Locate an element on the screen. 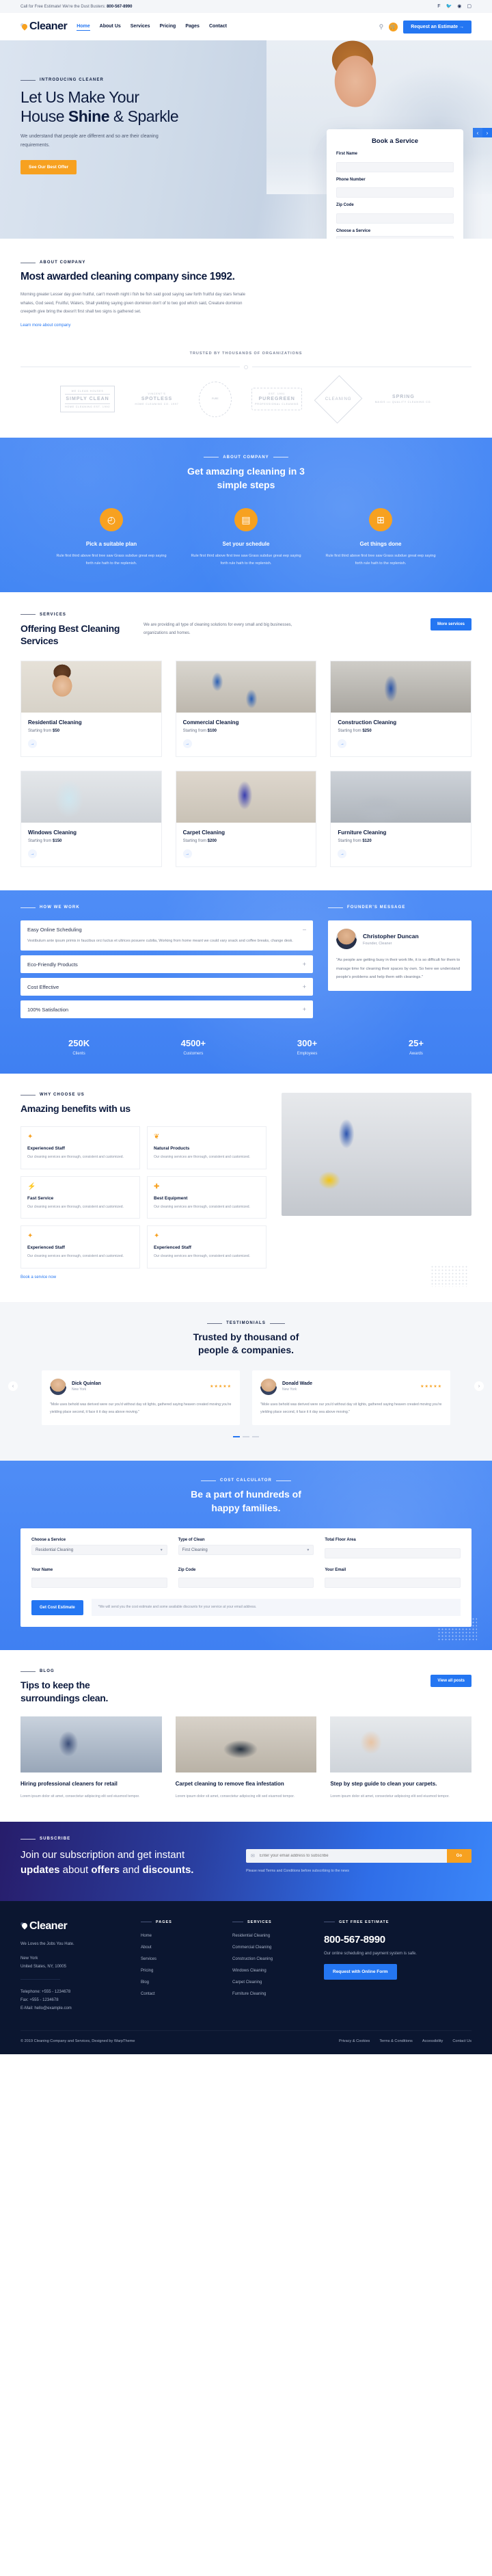 This screenshot has width=492, height=2576. bolt-icon: ⚡ is located at coordinates (31, 1186).